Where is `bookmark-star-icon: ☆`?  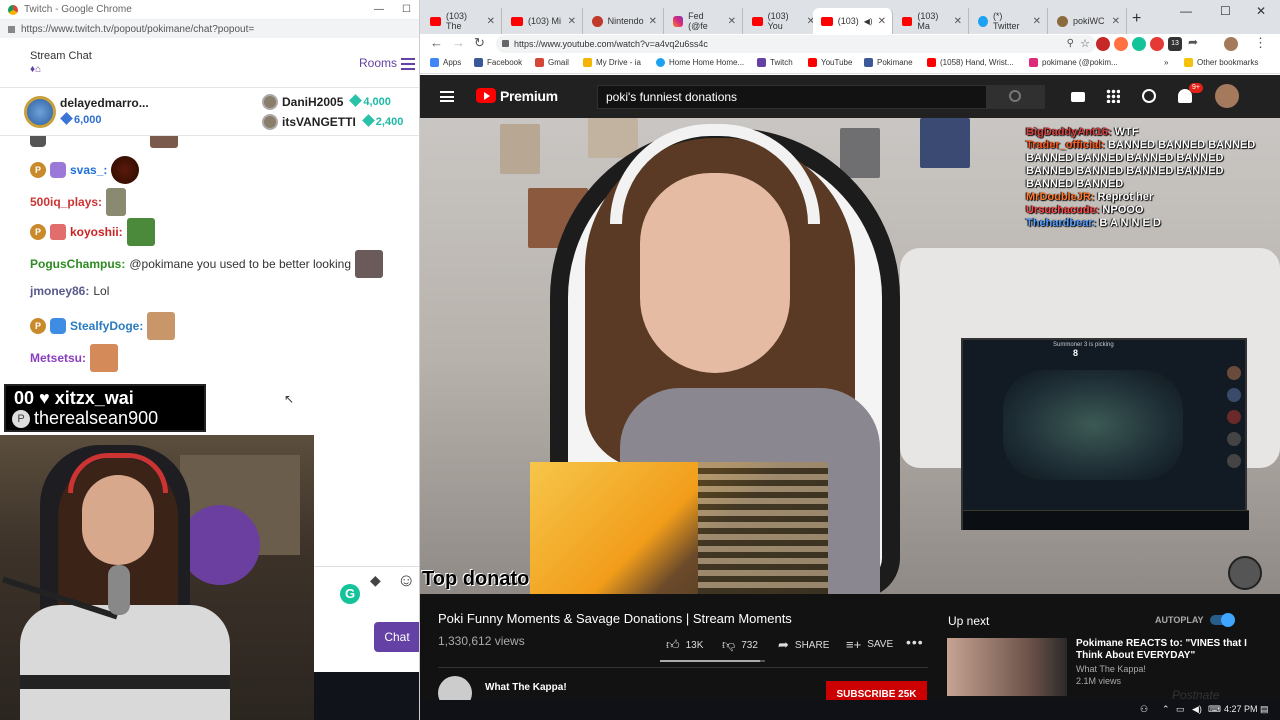
bookmark-star-icon: ☆ is located at coordinates (1085, 44).